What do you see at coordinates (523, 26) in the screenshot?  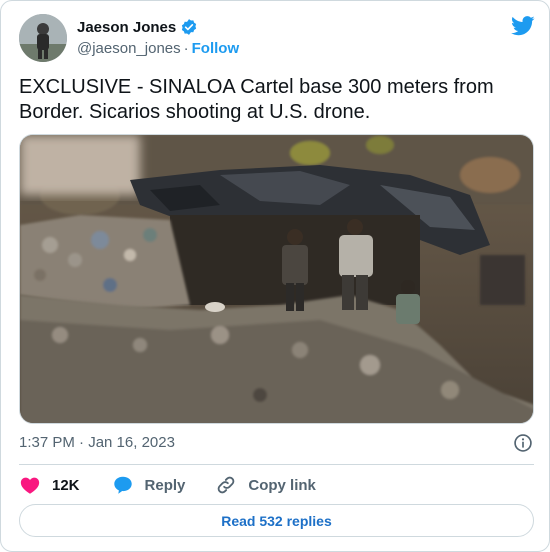 I see `twitter-bird-icon` at bounding box center [523, 26].